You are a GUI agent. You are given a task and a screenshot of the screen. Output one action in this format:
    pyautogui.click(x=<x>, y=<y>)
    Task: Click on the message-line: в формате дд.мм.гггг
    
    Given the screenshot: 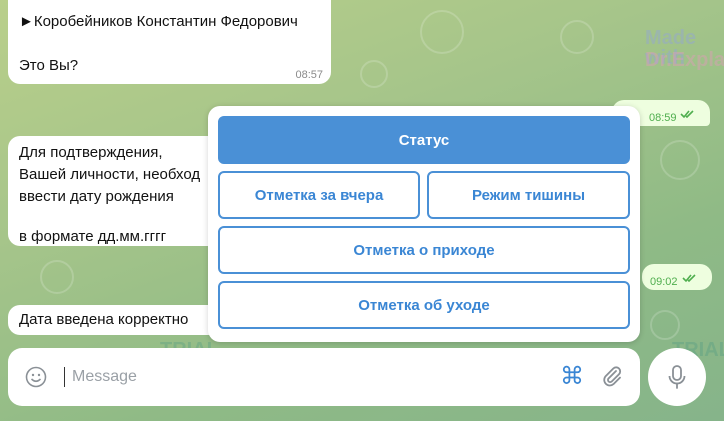 What is the action you would take?
    pyautogui.click(x=93, y=236)
    